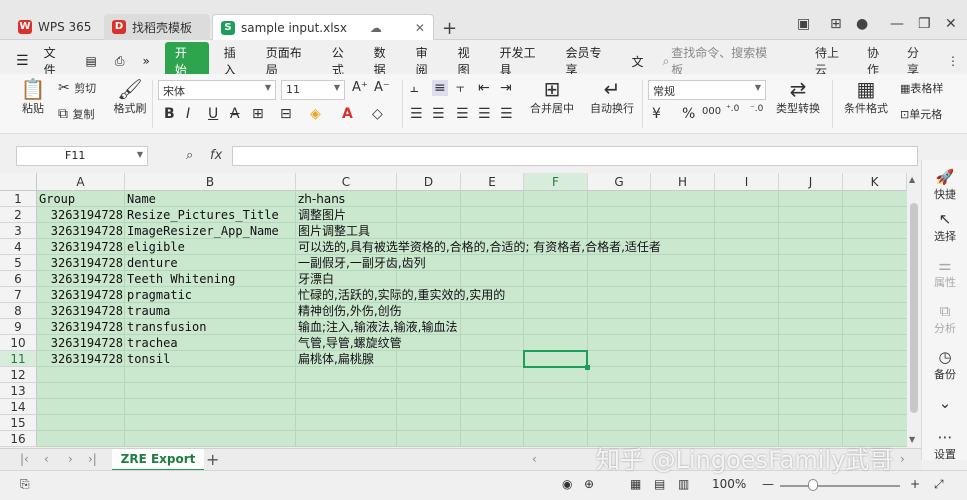 The image size is (967, 500). Describe the element at coordinates (768, 484) in the screenshot. I see `zoom-out-icon: —` at that location.